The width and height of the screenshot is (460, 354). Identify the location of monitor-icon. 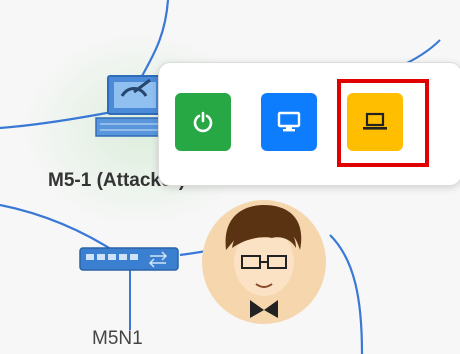
(289, 121).